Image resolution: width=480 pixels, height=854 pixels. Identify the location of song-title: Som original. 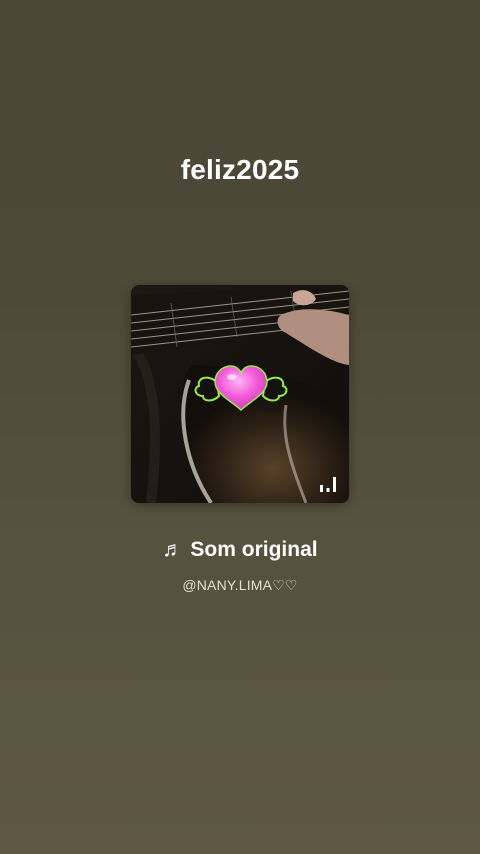
(254, 549).